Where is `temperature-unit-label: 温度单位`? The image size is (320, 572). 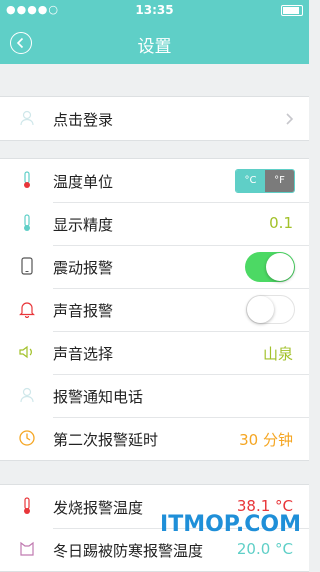
temperature-unit-label: 温度单位 is located at coordinates (83, 182).